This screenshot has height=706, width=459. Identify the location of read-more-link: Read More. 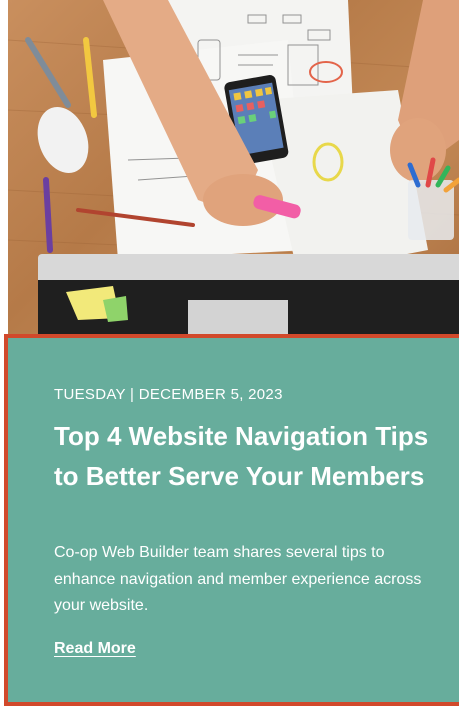
(95, 649).